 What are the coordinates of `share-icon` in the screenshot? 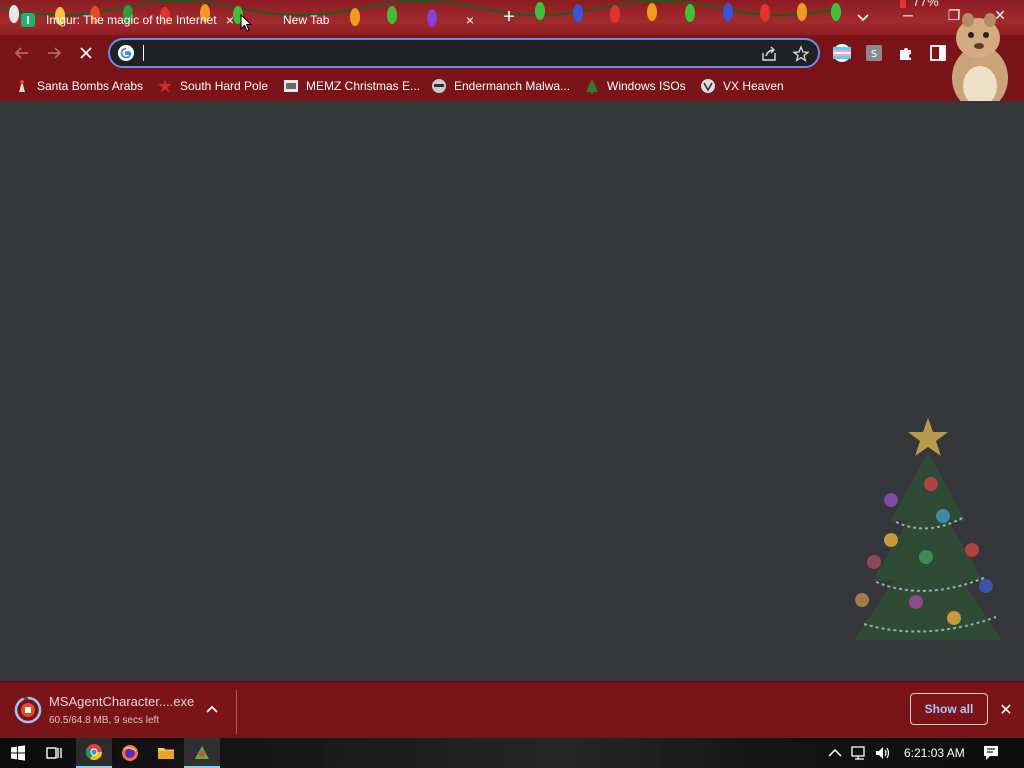 It's located at (769, 54).